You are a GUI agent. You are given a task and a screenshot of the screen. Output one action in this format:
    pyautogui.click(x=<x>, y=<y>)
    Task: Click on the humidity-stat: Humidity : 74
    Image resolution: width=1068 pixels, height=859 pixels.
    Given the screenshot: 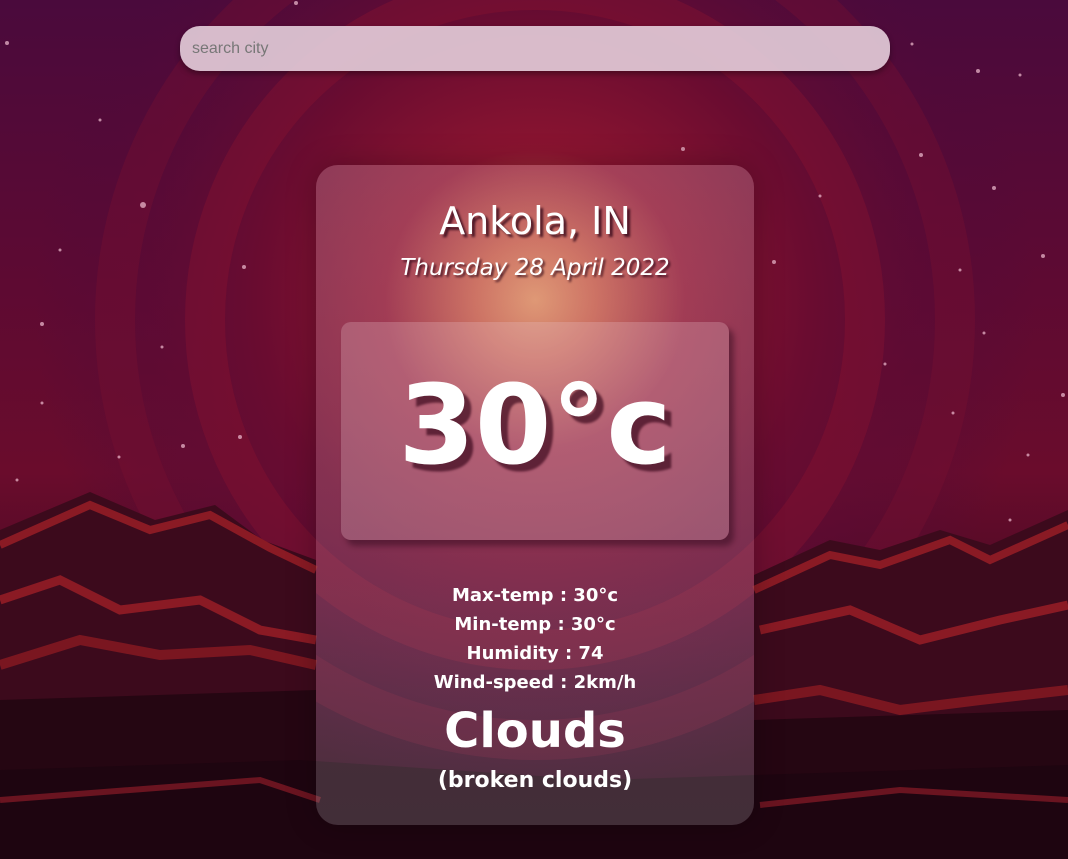 What is the action you would take?
    pyautogui.click(x=535, y=653)
    